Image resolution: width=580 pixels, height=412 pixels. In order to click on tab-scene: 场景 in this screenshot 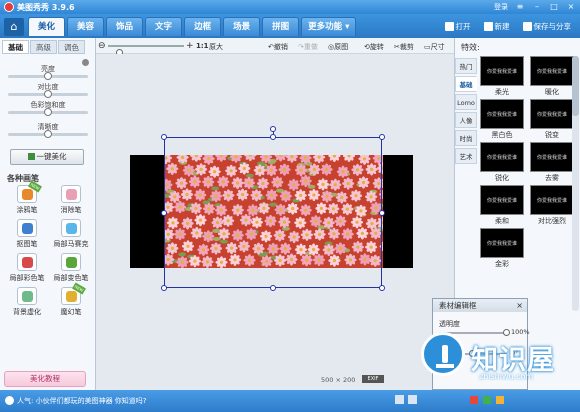, I will do `click(242, 26)`.